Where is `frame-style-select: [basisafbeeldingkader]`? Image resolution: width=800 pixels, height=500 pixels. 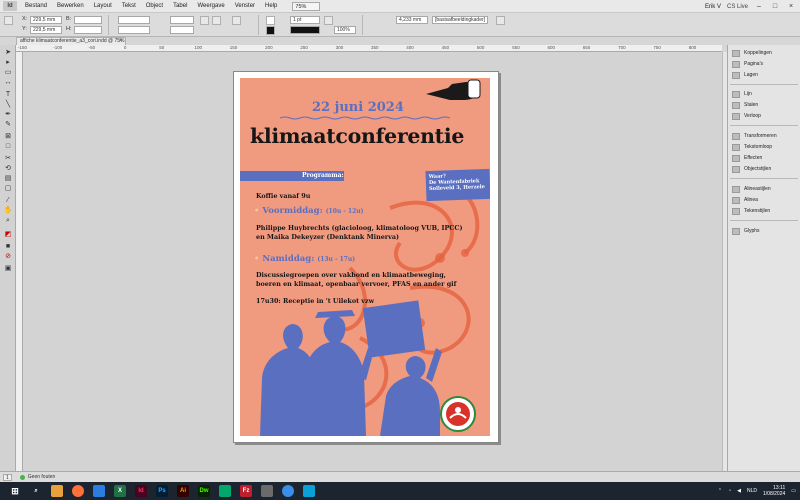 frame-style-select: [basisafbeeldingkader] is located at coordinates (460, 20).